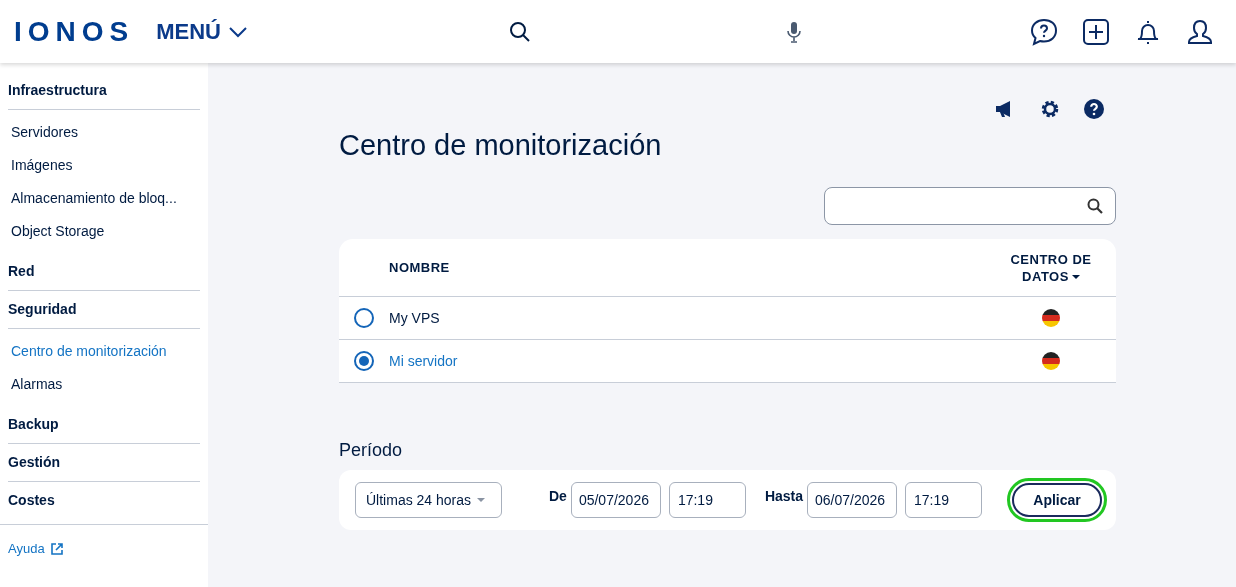  Describe the element at coordinates (104, 274) in the screenshot. I see `sidebar-heading: Red` at that location.